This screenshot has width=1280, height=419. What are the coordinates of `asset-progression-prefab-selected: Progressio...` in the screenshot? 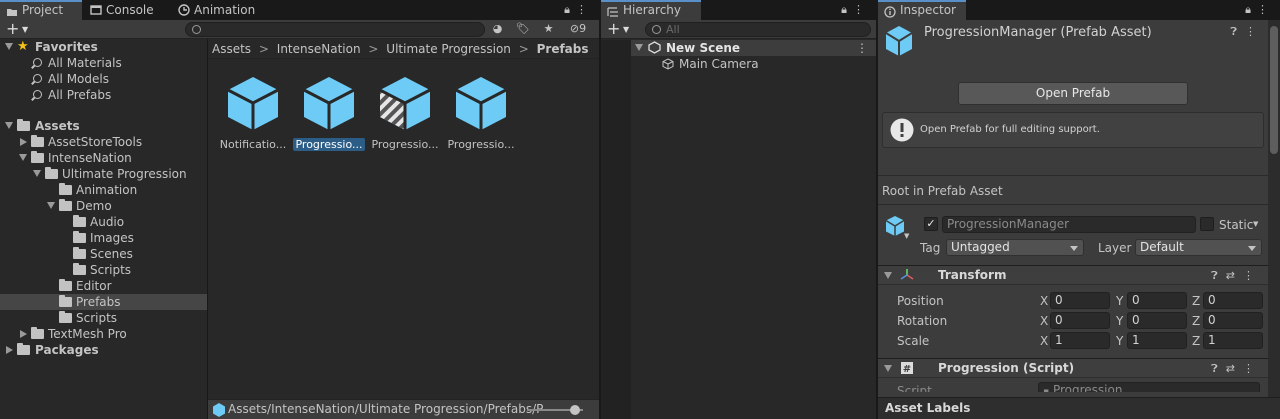 It's located at (329, 113).